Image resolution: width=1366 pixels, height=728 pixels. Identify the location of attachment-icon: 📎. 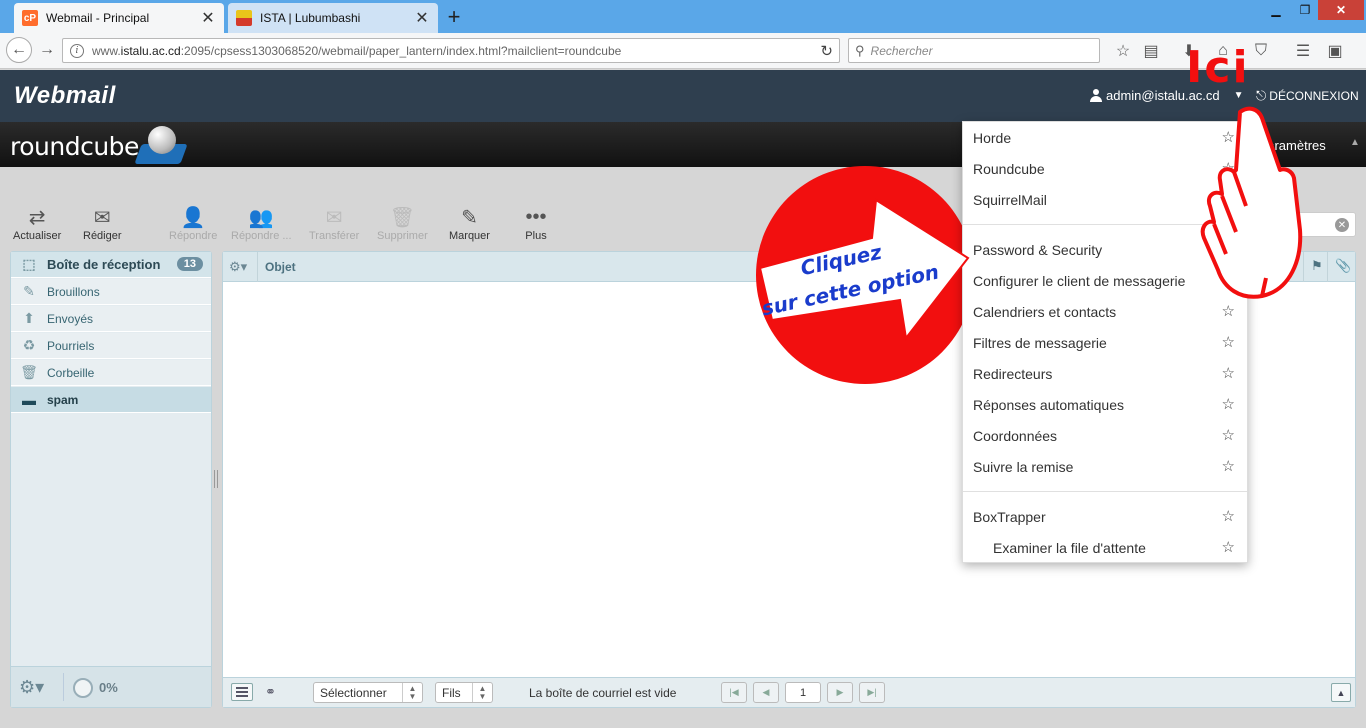
(1343, 266).